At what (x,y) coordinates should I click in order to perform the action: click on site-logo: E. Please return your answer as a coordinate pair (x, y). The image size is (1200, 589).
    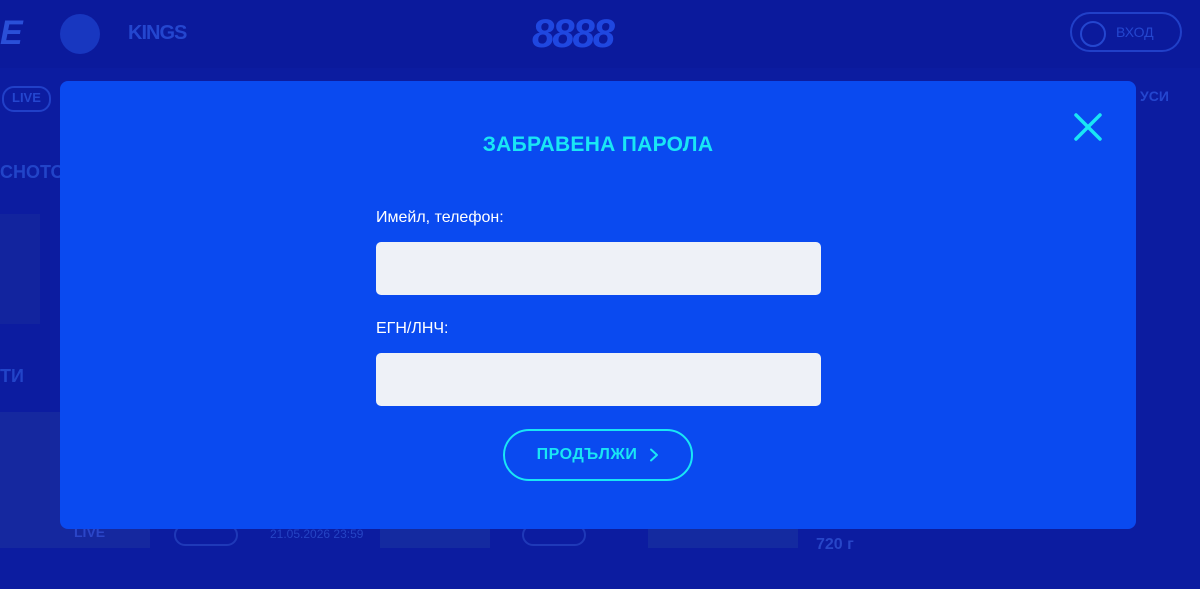
    Looking at the image, I should click on (11, 33).